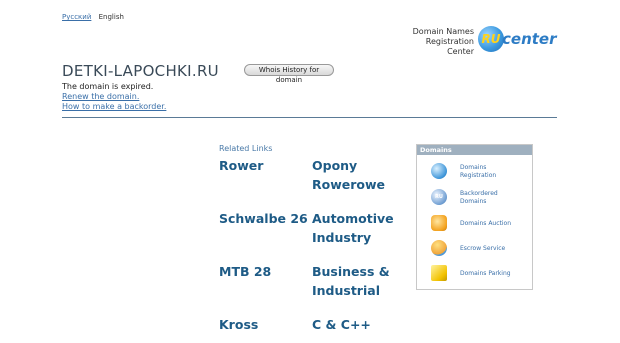 Image resolution: width=620 pixels, height=343 pixels. What do you see at coordinates (529, 39) in the screenshot?
I see `logo-wordmark: center` at bounding box center [529, 39].